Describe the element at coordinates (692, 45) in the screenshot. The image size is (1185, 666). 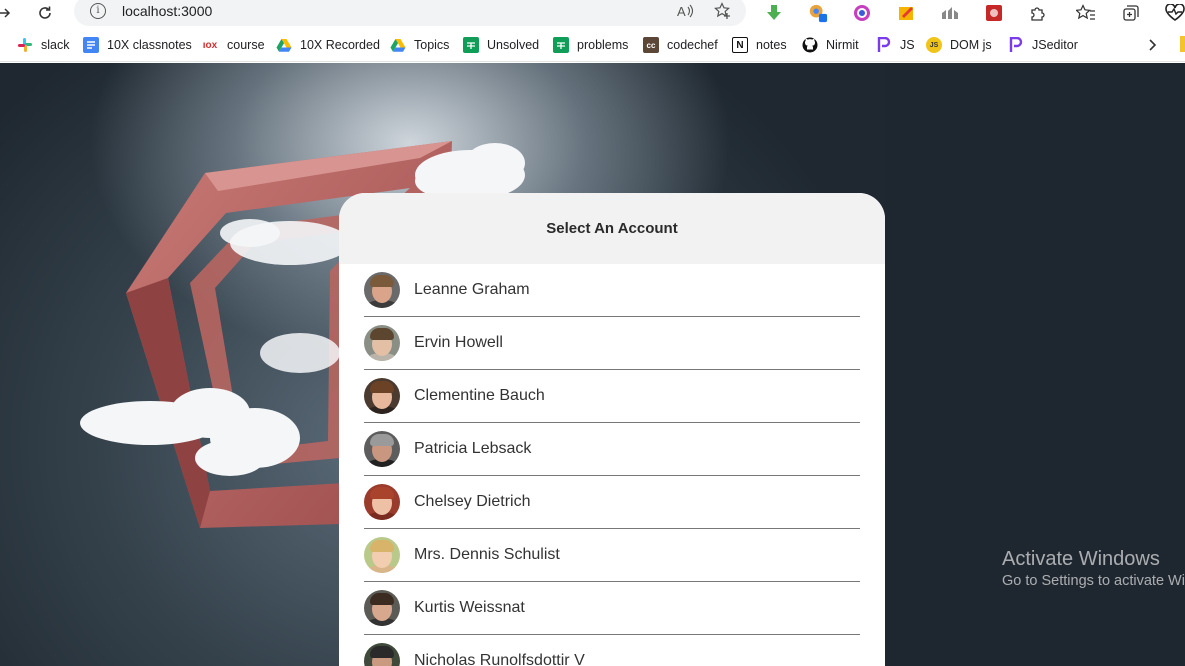
I see `bookmark-label: codechef` at that location.